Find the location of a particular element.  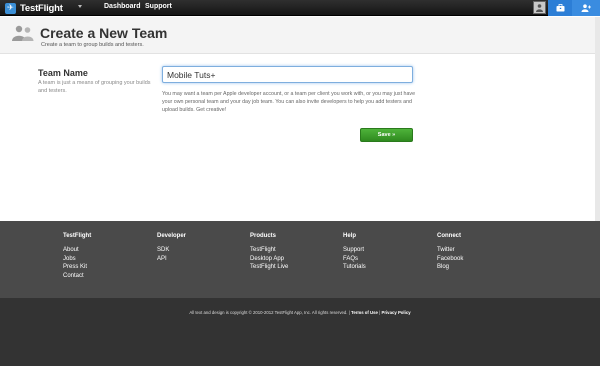

privacy-policy-link: Privacy Policy is located at coordinates (395, 312).